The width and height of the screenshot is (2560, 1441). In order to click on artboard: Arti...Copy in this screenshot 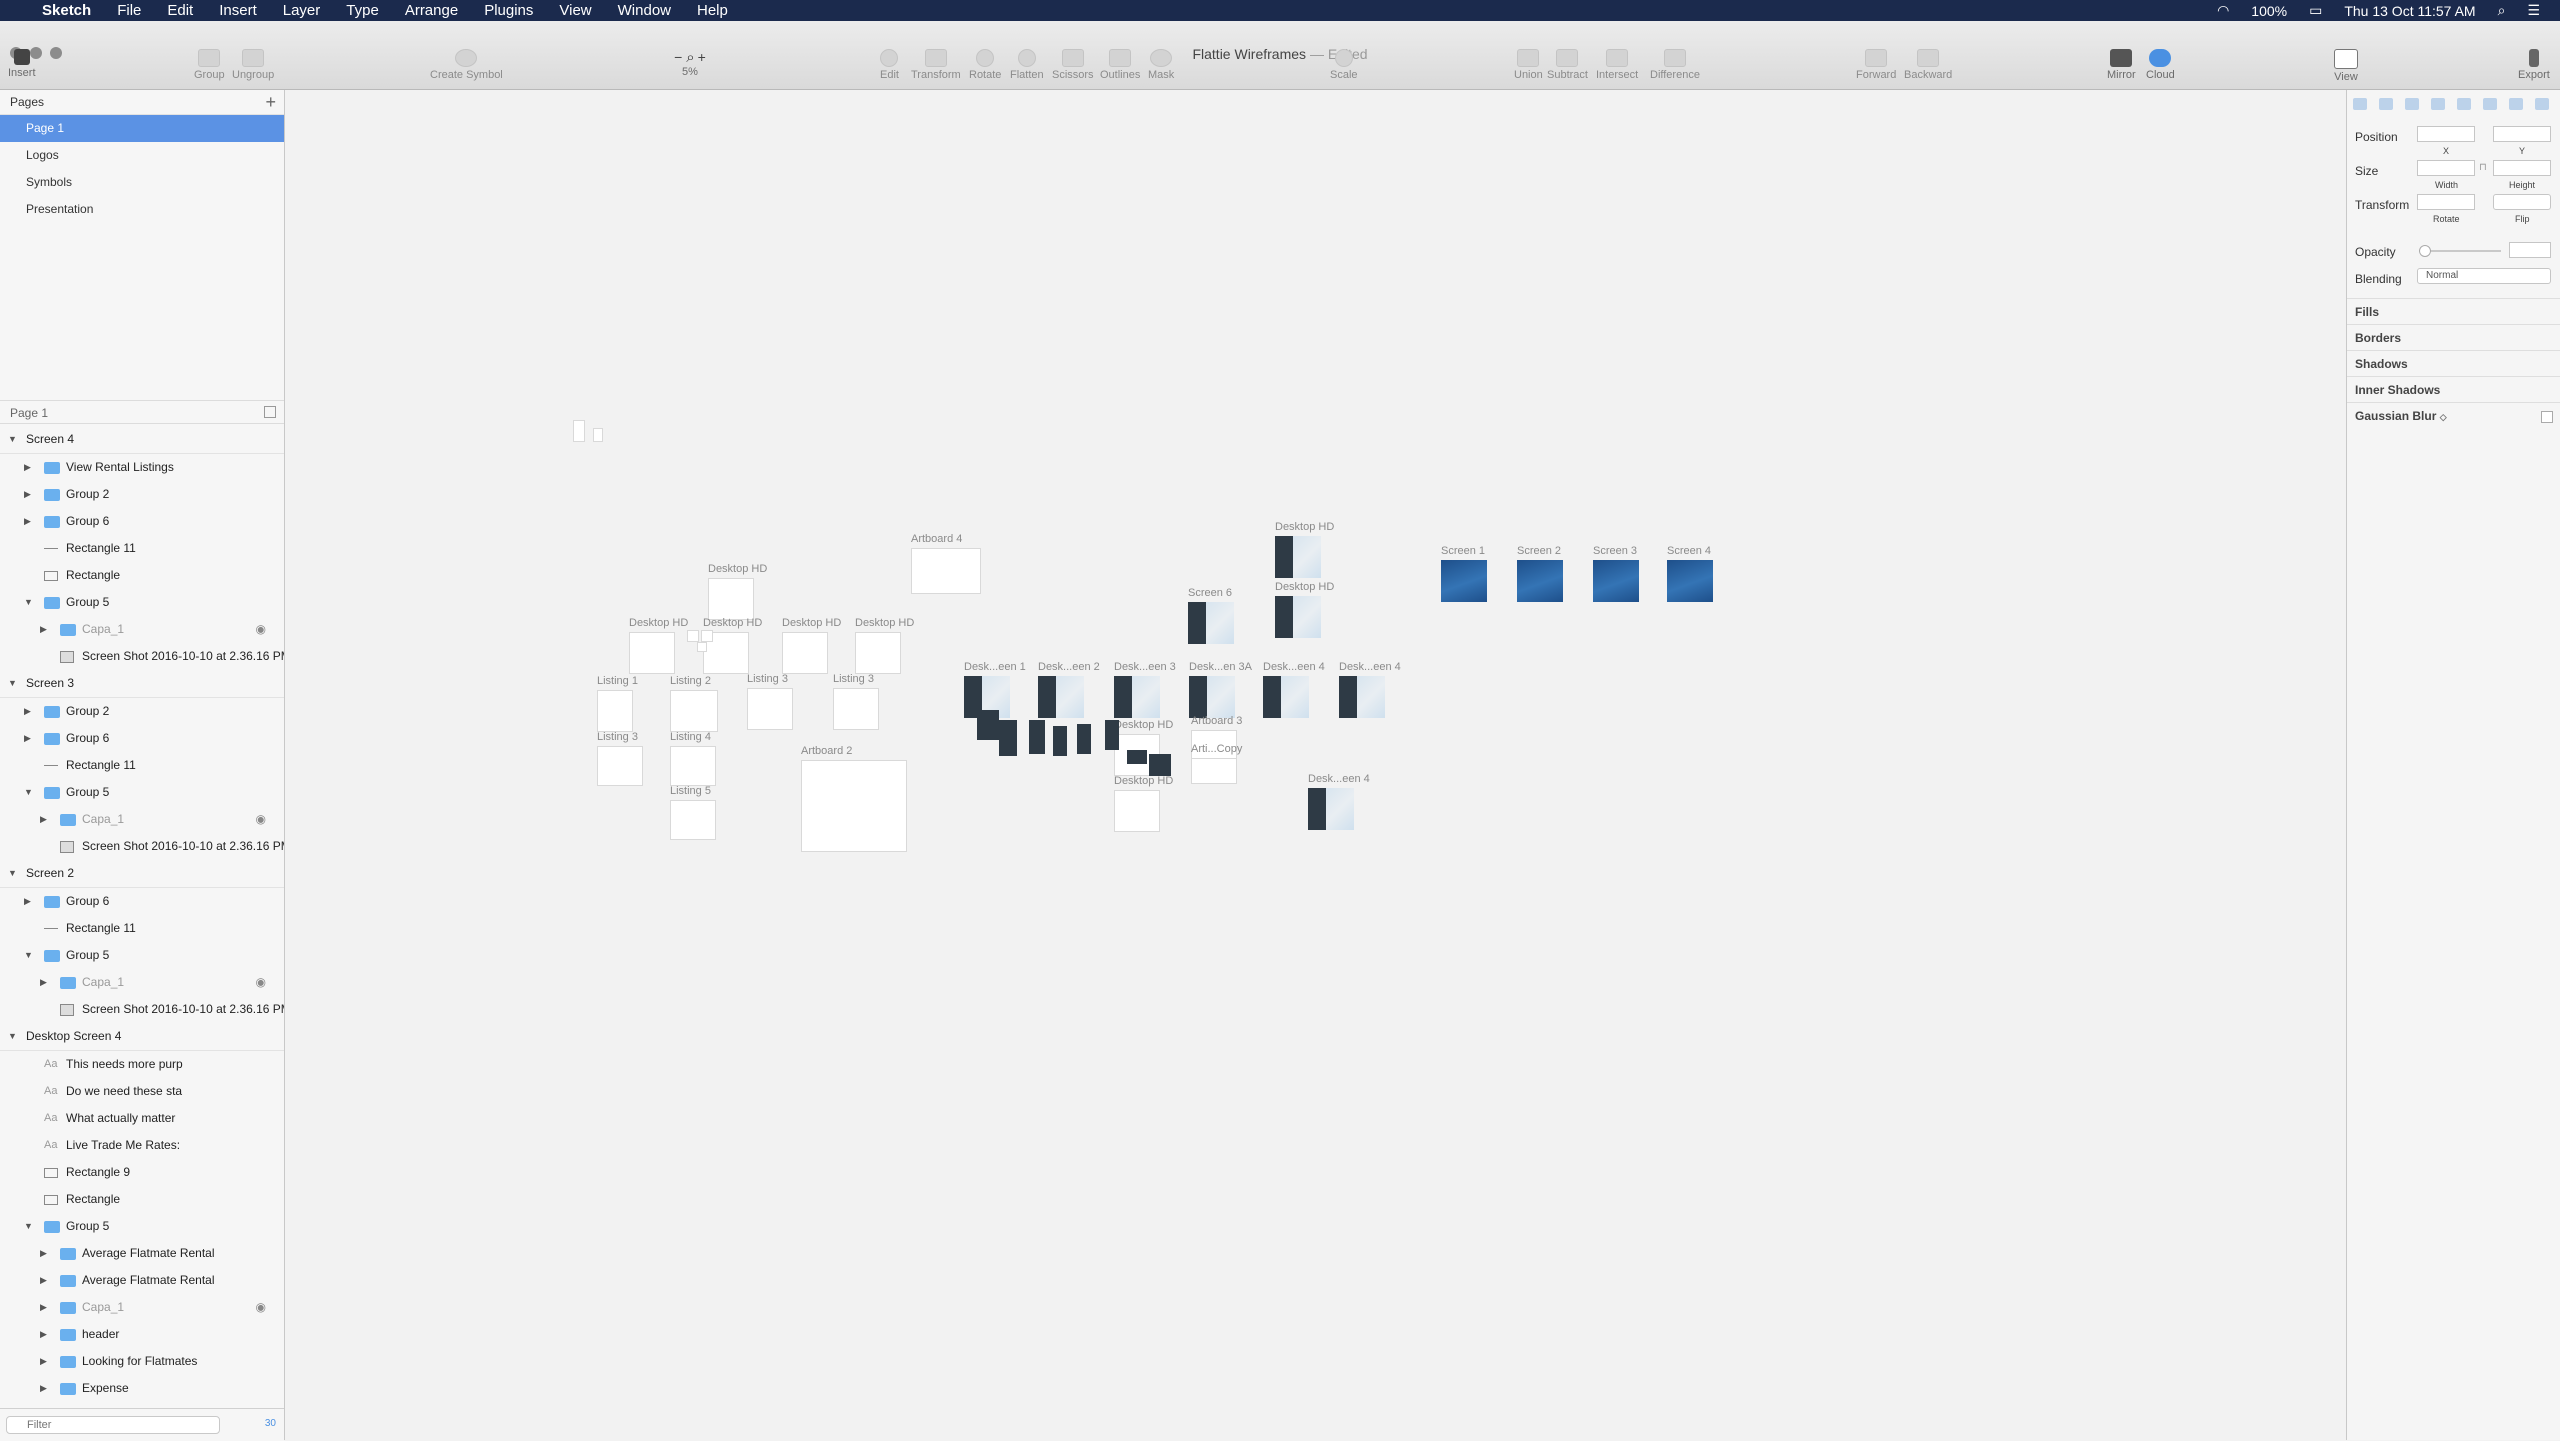, I will do `click(1216, 763)`.